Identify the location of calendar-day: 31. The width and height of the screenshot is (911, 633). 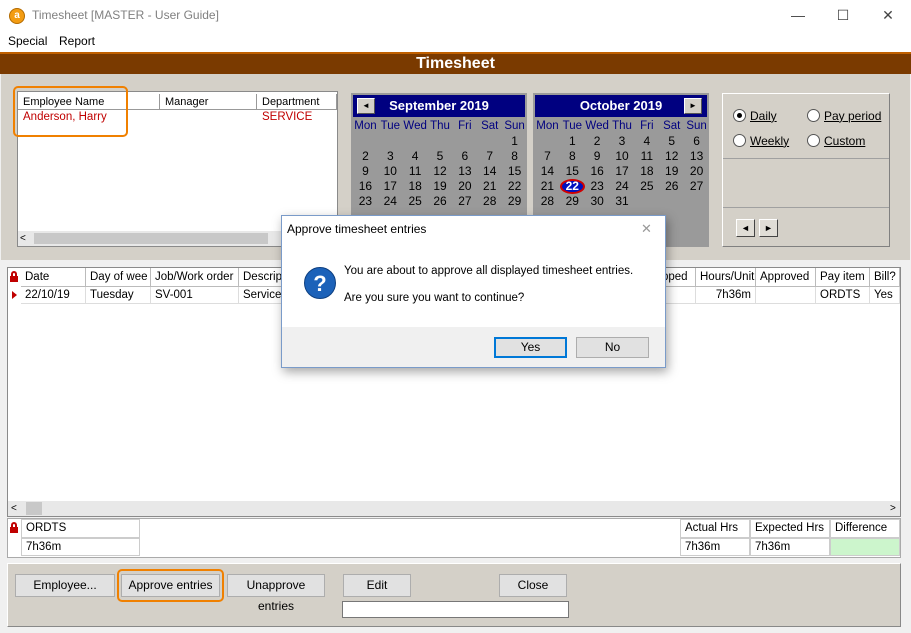
(622, 201).